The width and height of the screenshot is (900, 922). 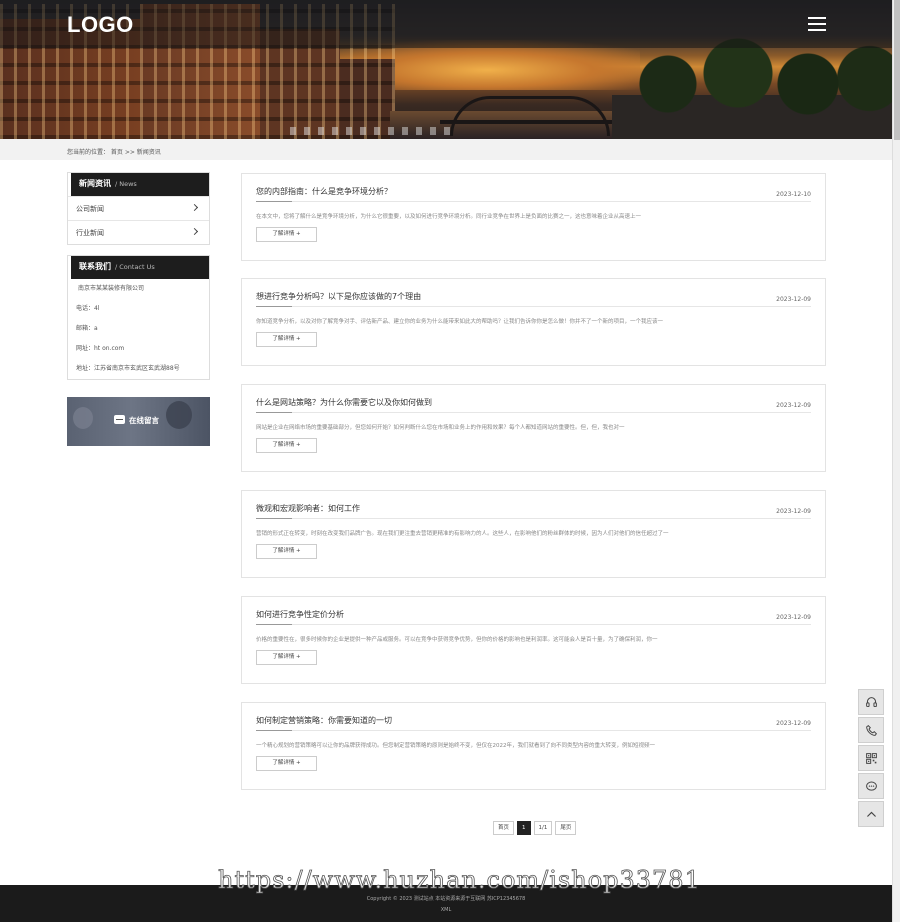 I want to click on hamburger-menu-icon, so click(x=817, y=24).